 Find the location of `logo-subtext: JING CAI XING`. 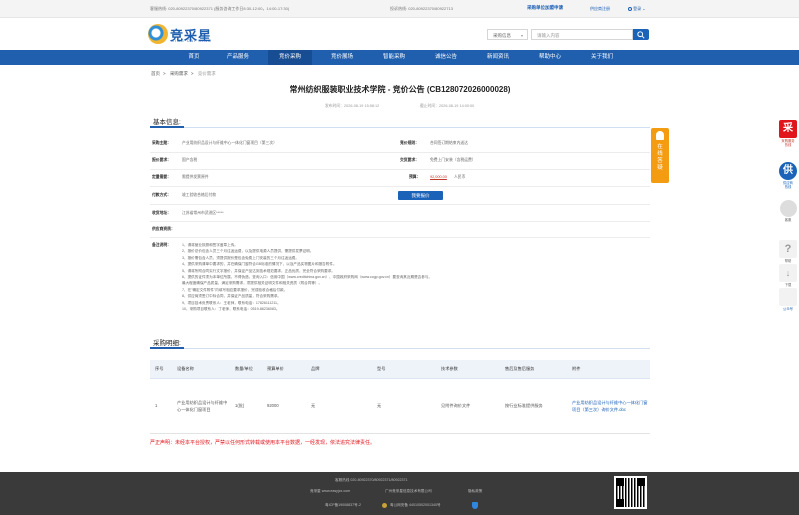

logo-subtext: JING CAI XING is located at coordinates (192, 41).